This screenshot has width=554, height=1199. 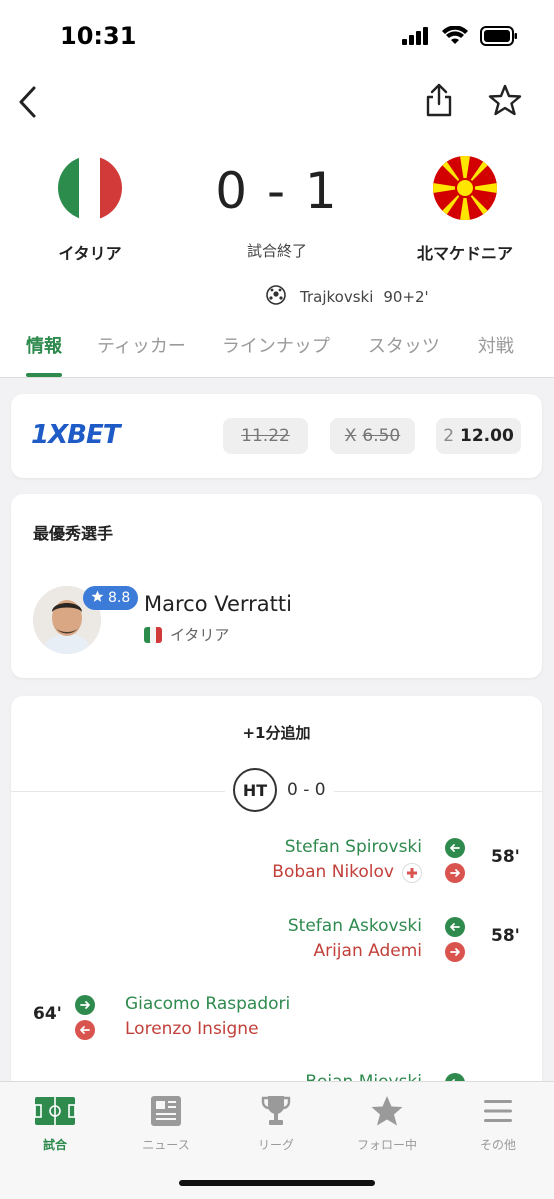 What do you see at coordinates (465, 188) in the screenshot?
I see `north-macedonia-flag-icon` at bounding box center [465, 188].